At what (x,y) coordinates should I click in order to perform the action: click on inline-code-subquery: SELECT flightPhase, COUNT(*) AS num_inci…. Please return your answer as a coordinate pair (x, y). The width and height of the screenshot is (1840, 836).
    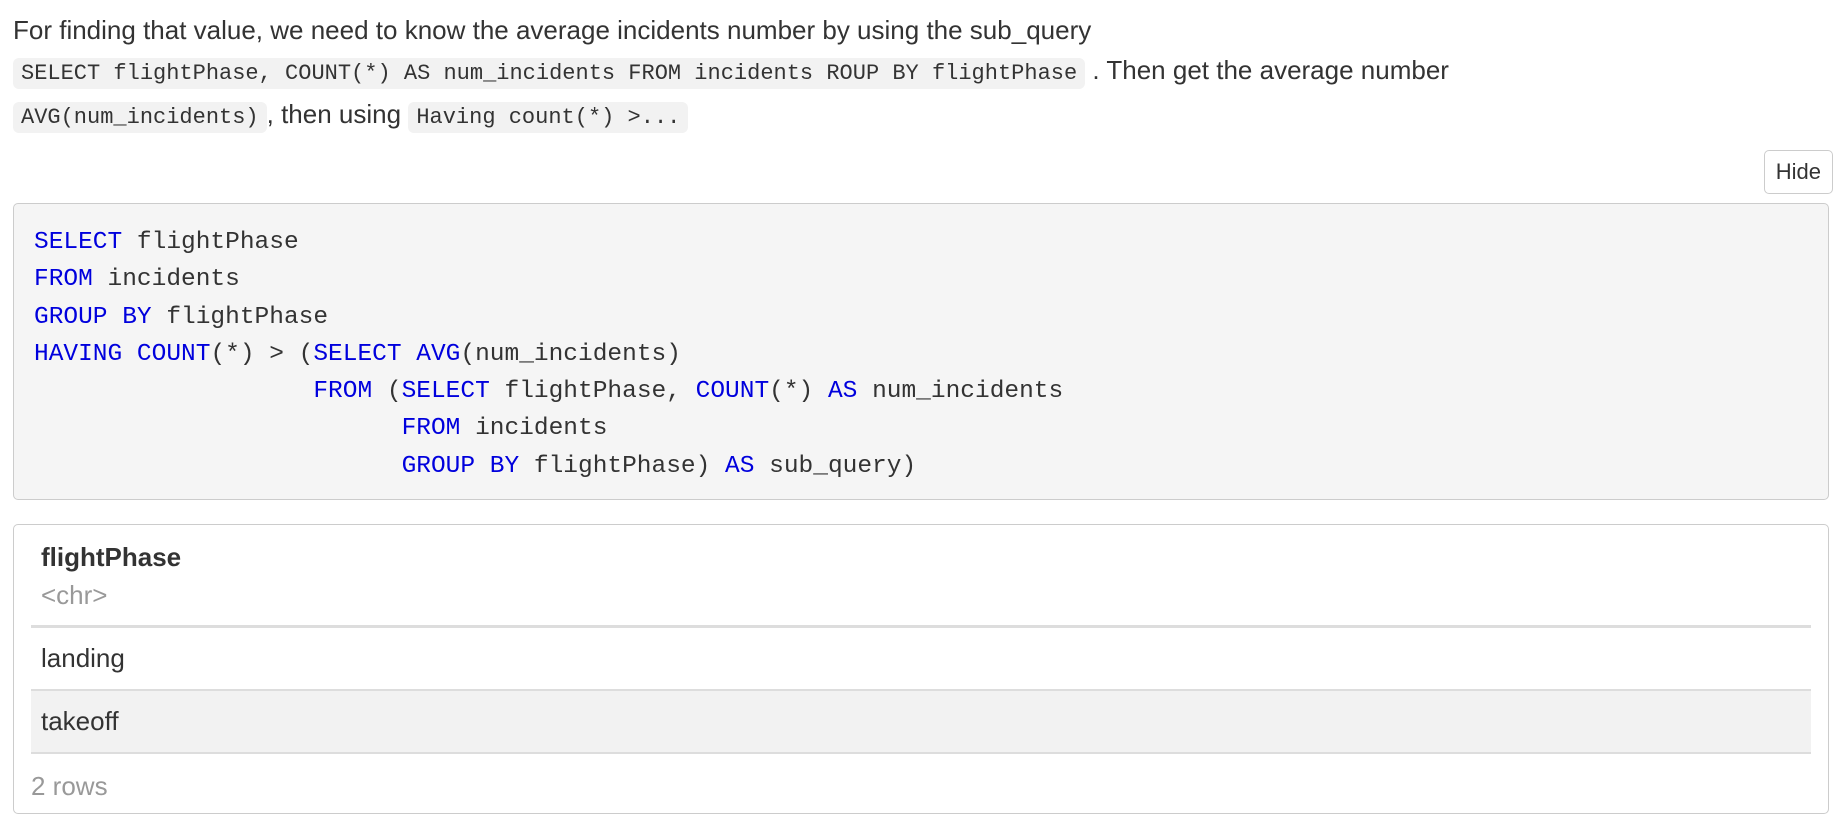
    Looking at the image, I should click on (549, 73).